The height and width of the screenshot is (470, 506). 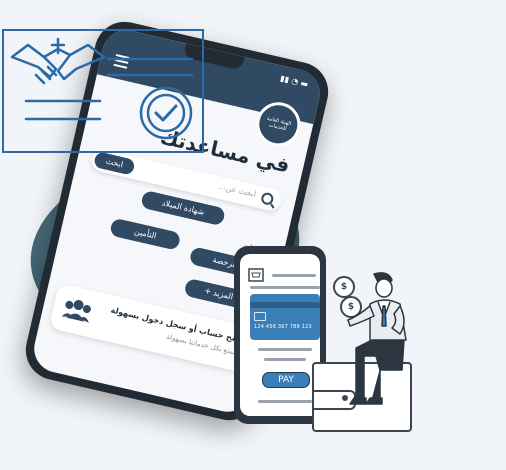 I want to click on chip-insurance: التأمين, so click(x=145, y=234).